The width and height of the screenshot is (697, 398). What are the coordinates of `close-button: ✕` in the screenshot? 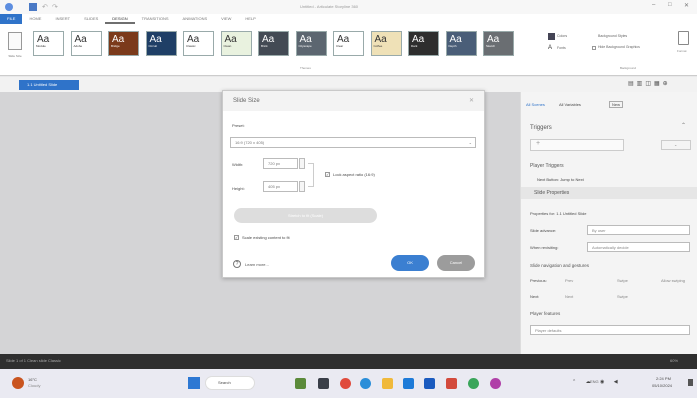 It's located at (686, 5).